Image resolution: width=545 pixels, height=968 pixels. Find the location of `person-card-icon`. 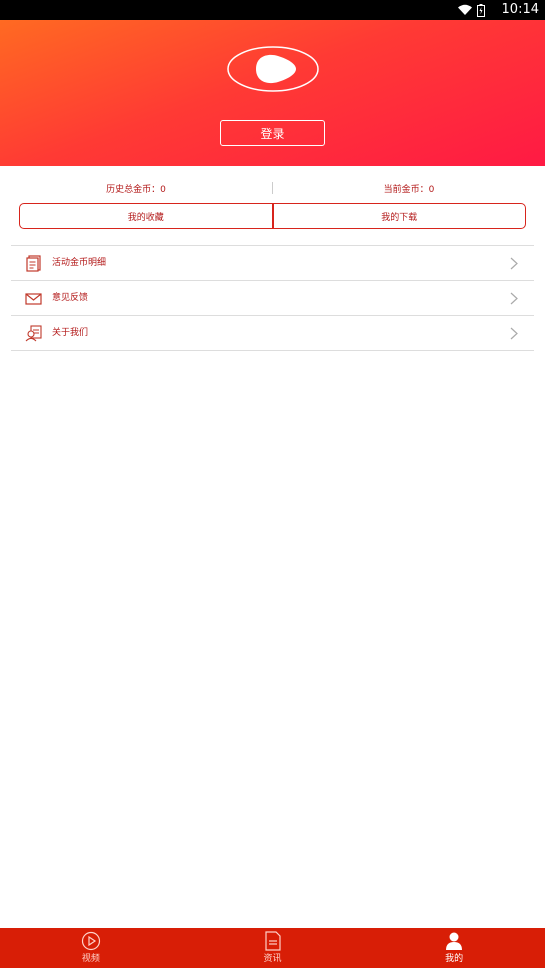

person-card-icon is located at coordinates (33, 333).